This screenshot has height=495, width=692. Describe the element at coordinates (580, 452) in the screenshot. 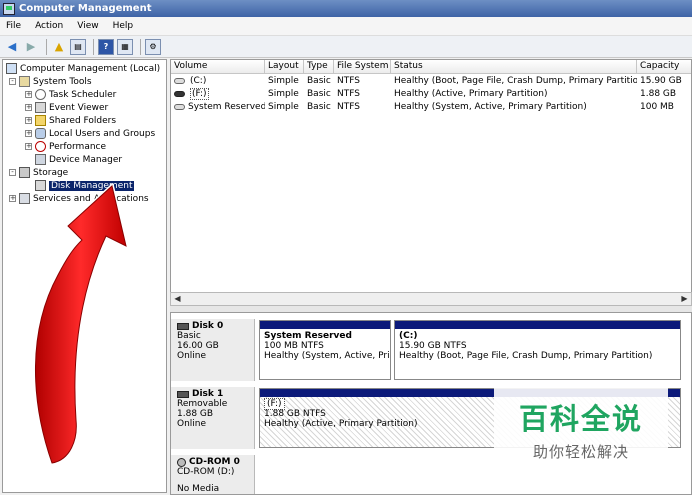

I see `watermark-subtitle: 助你轻松解决` at that location.